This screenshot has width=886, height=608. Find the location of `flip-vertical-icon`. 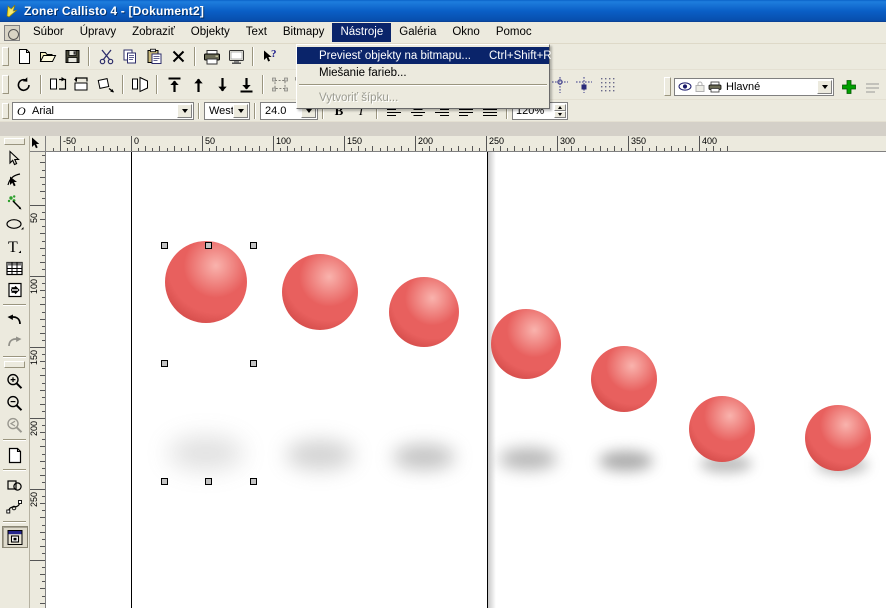

flip-vertical-icon is located at coordinates (82, 84).